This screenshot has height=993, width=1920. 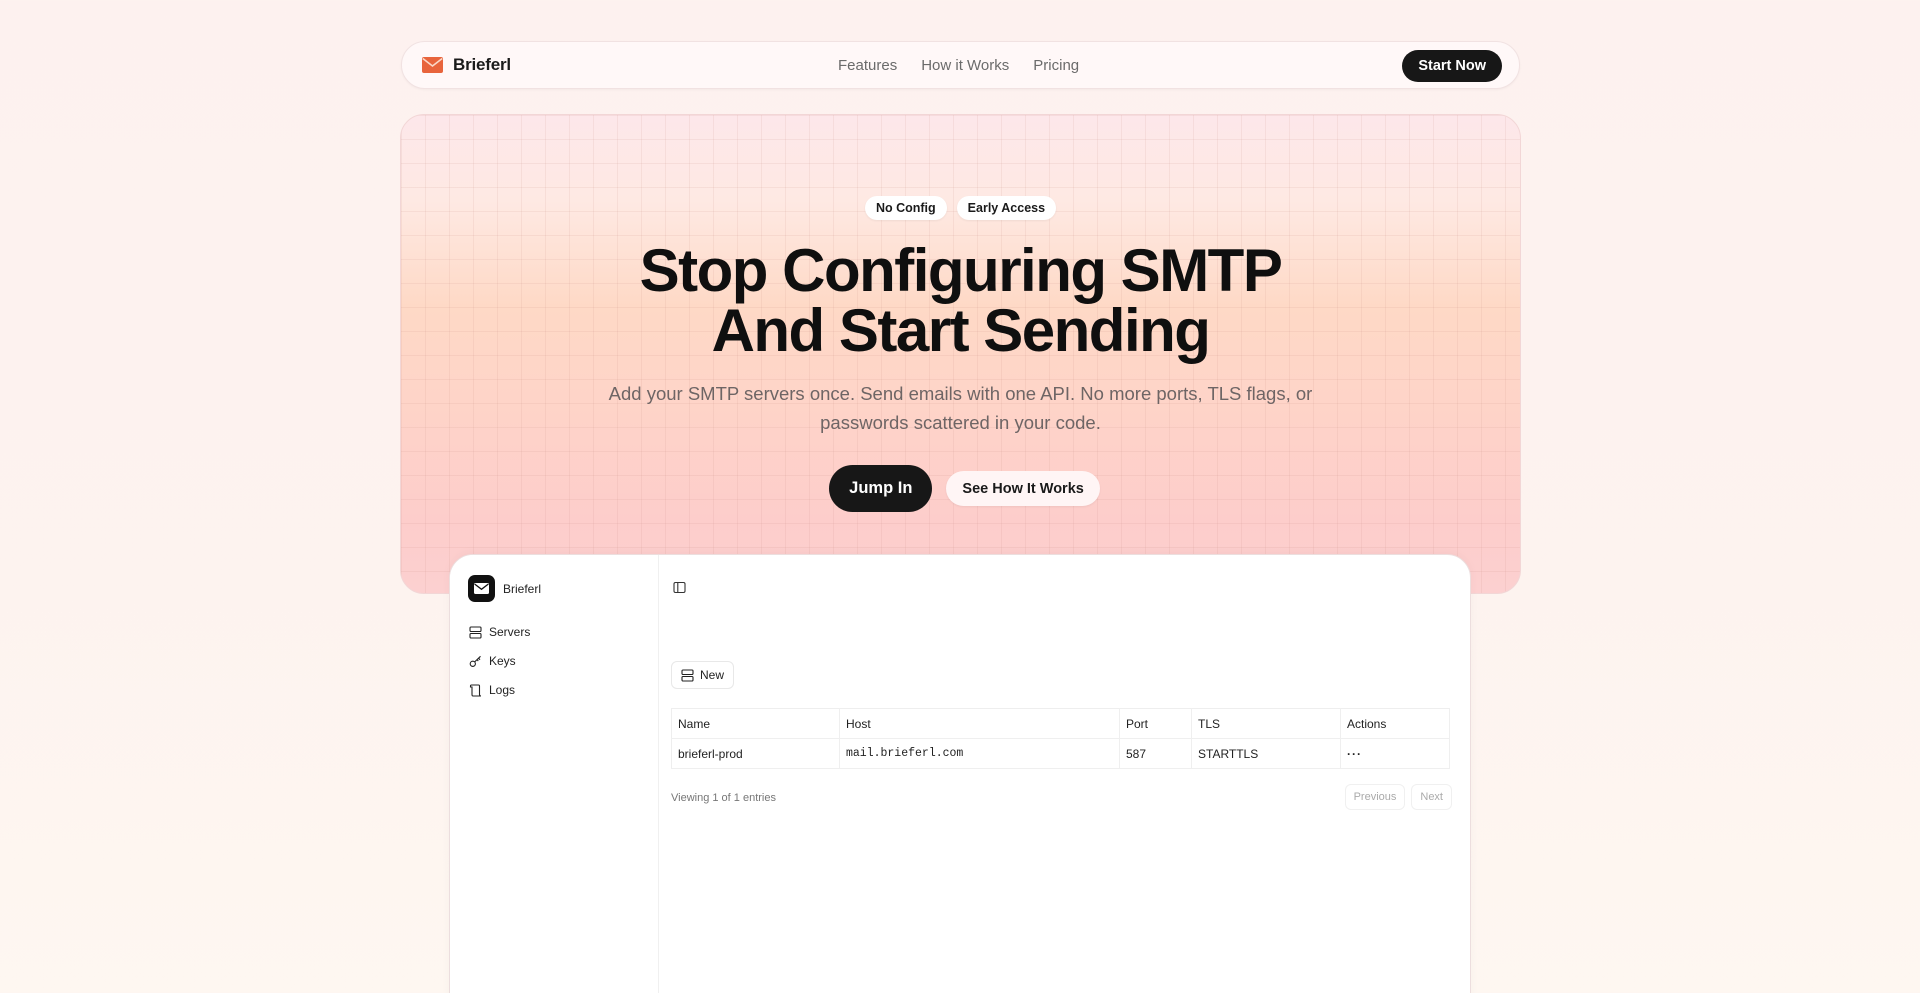 What do you see at coordinates (755, 753) in the screenshot?
I see `cell-name: brieferl-prod` at bounding box center [755, 753].